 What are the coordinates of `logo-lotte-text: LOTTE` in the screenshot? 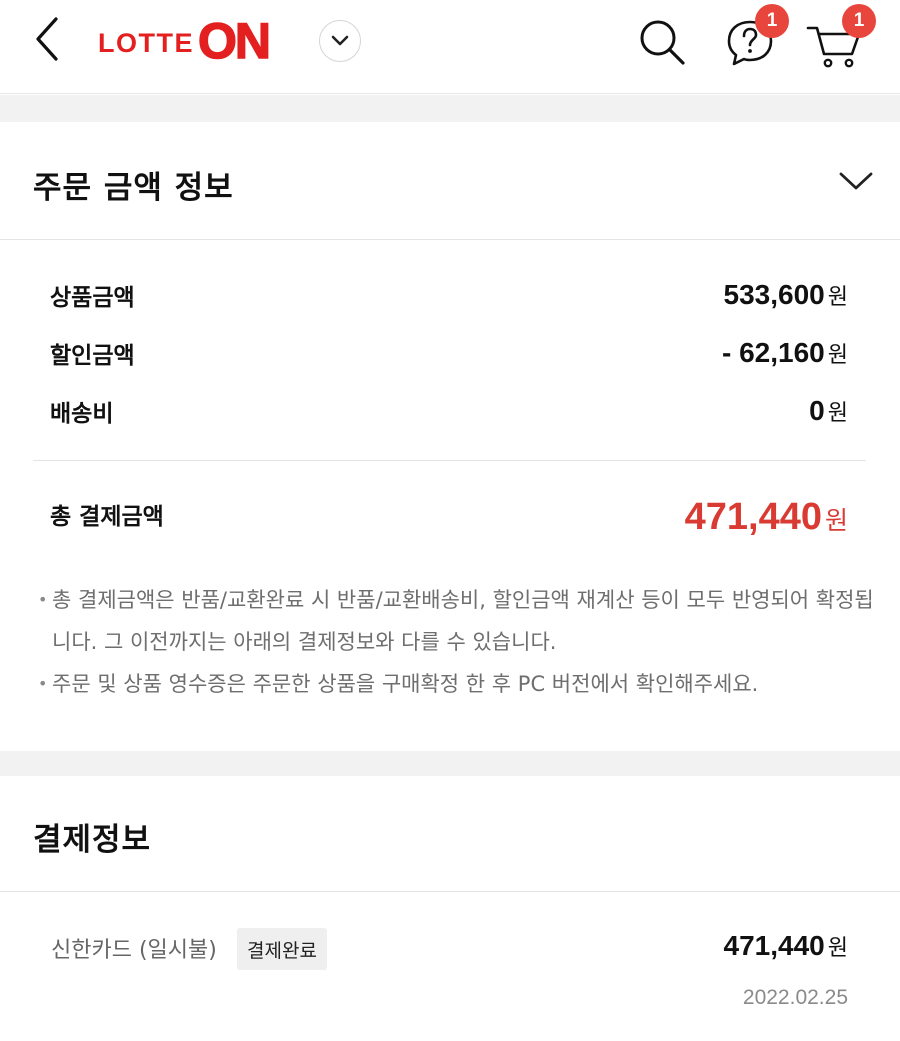 It's located at (146, 43).